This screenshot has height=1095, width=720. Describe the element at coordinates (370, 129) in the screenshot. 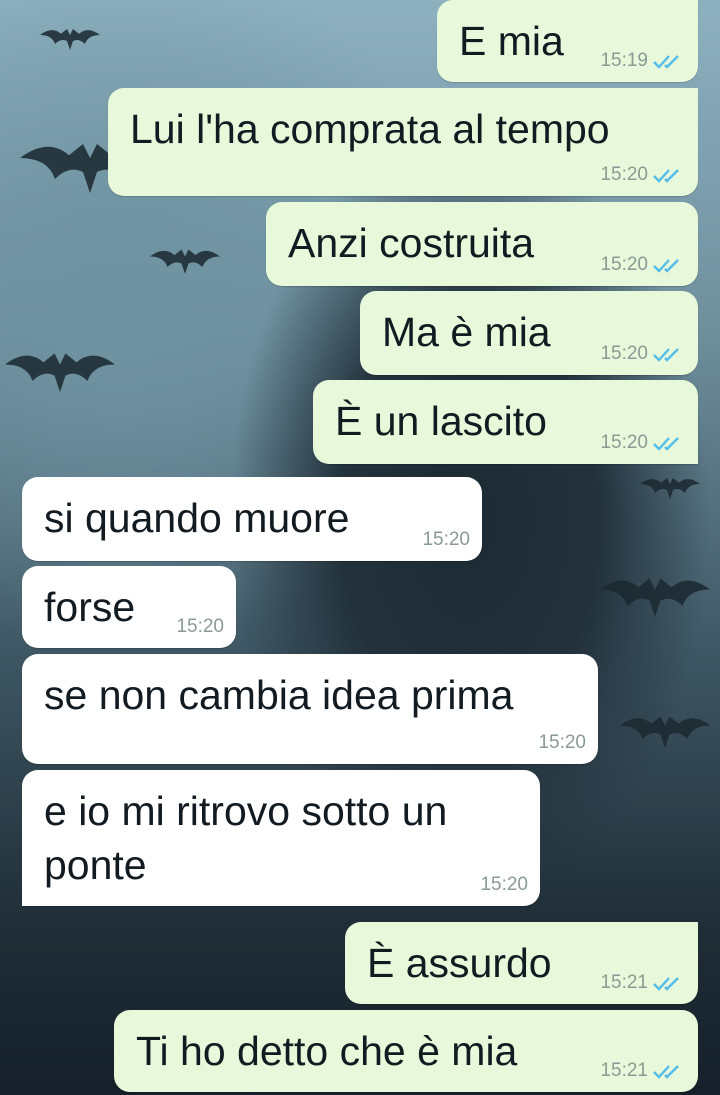

I see `message-text: Lui l'ha comprata al tempo` at that location.